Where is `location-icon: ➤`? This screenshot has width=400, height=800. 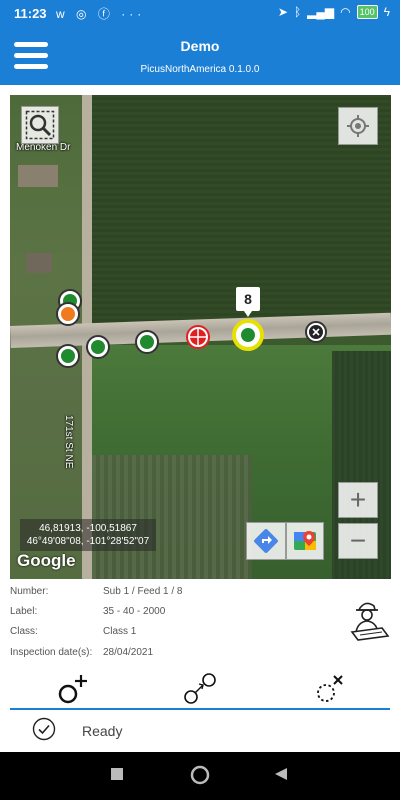 location-icon: ➤ is located at coordinates (282, 12).